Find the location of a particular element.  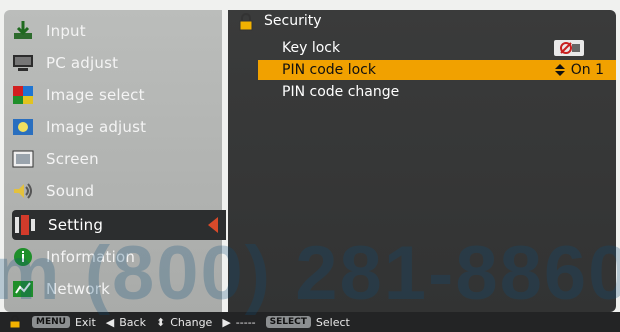

change-label: Change is located at coordinates (191, 322).